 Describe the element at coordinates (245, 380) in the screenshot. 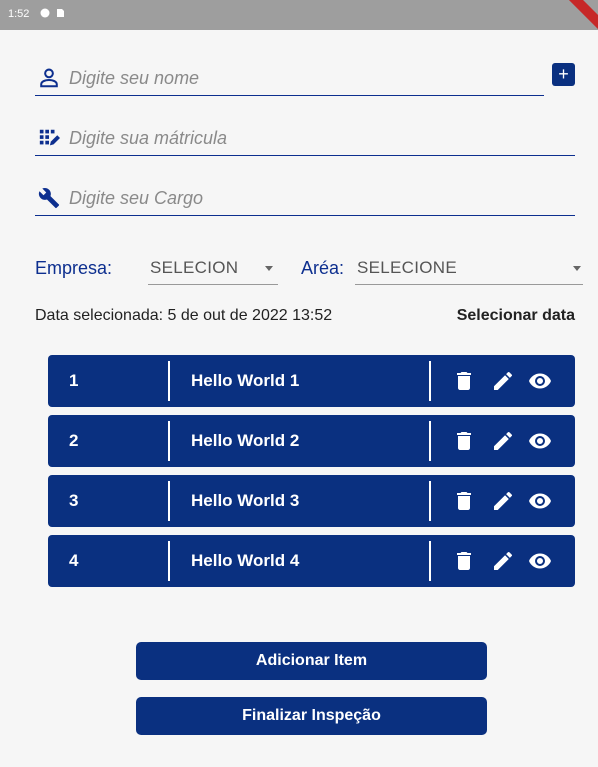

I see `item-title: Hello World 1` at that location.